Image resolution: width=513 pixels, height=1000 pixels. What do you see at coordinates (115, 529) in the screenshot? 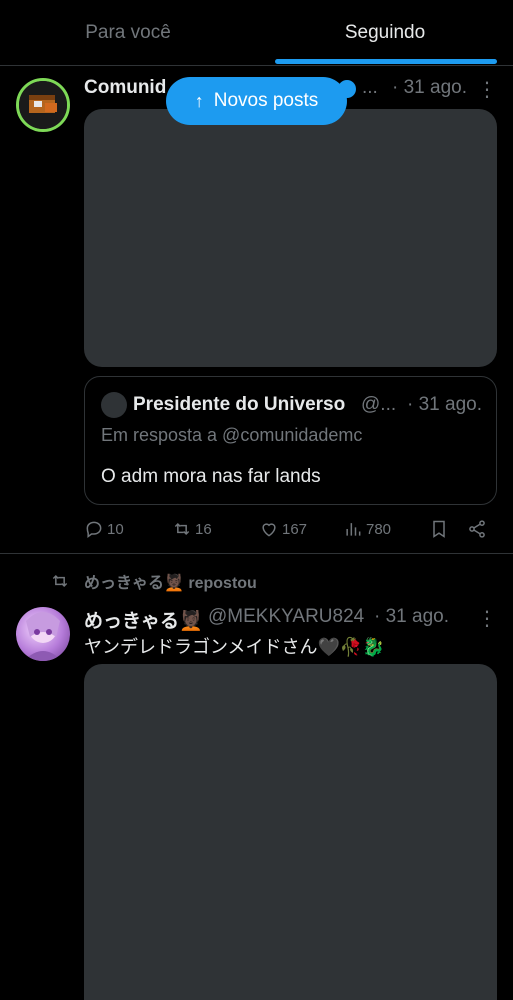
I see `reply-count: 10` at bounding box center [115, 529].